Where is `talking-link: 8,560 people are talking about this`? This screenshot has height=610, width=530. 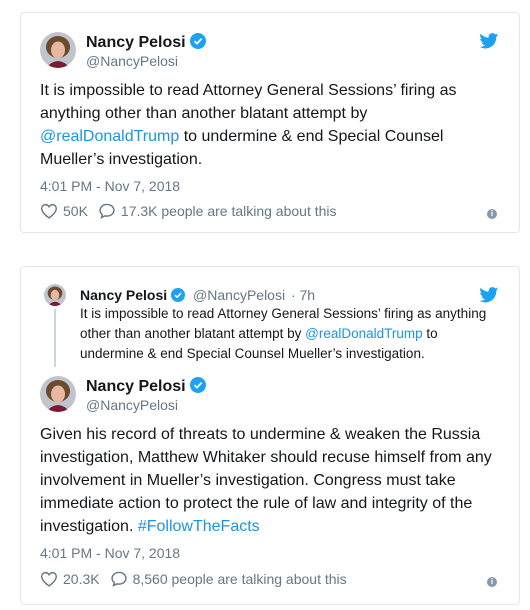 talking-link: 8,560 people are talking about this is located at coordinates (228, 579).